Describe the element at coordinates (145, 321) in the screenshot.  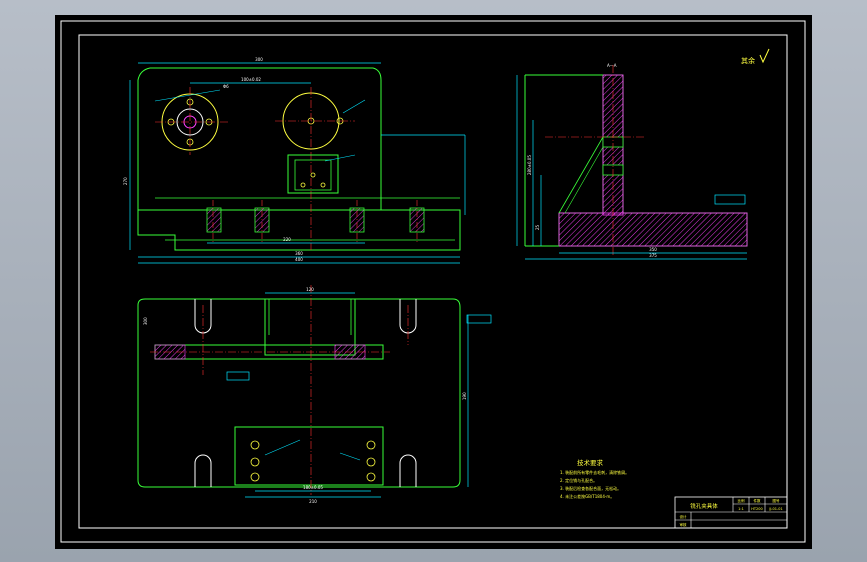
I see `dim-plan-width: 300` at that location.